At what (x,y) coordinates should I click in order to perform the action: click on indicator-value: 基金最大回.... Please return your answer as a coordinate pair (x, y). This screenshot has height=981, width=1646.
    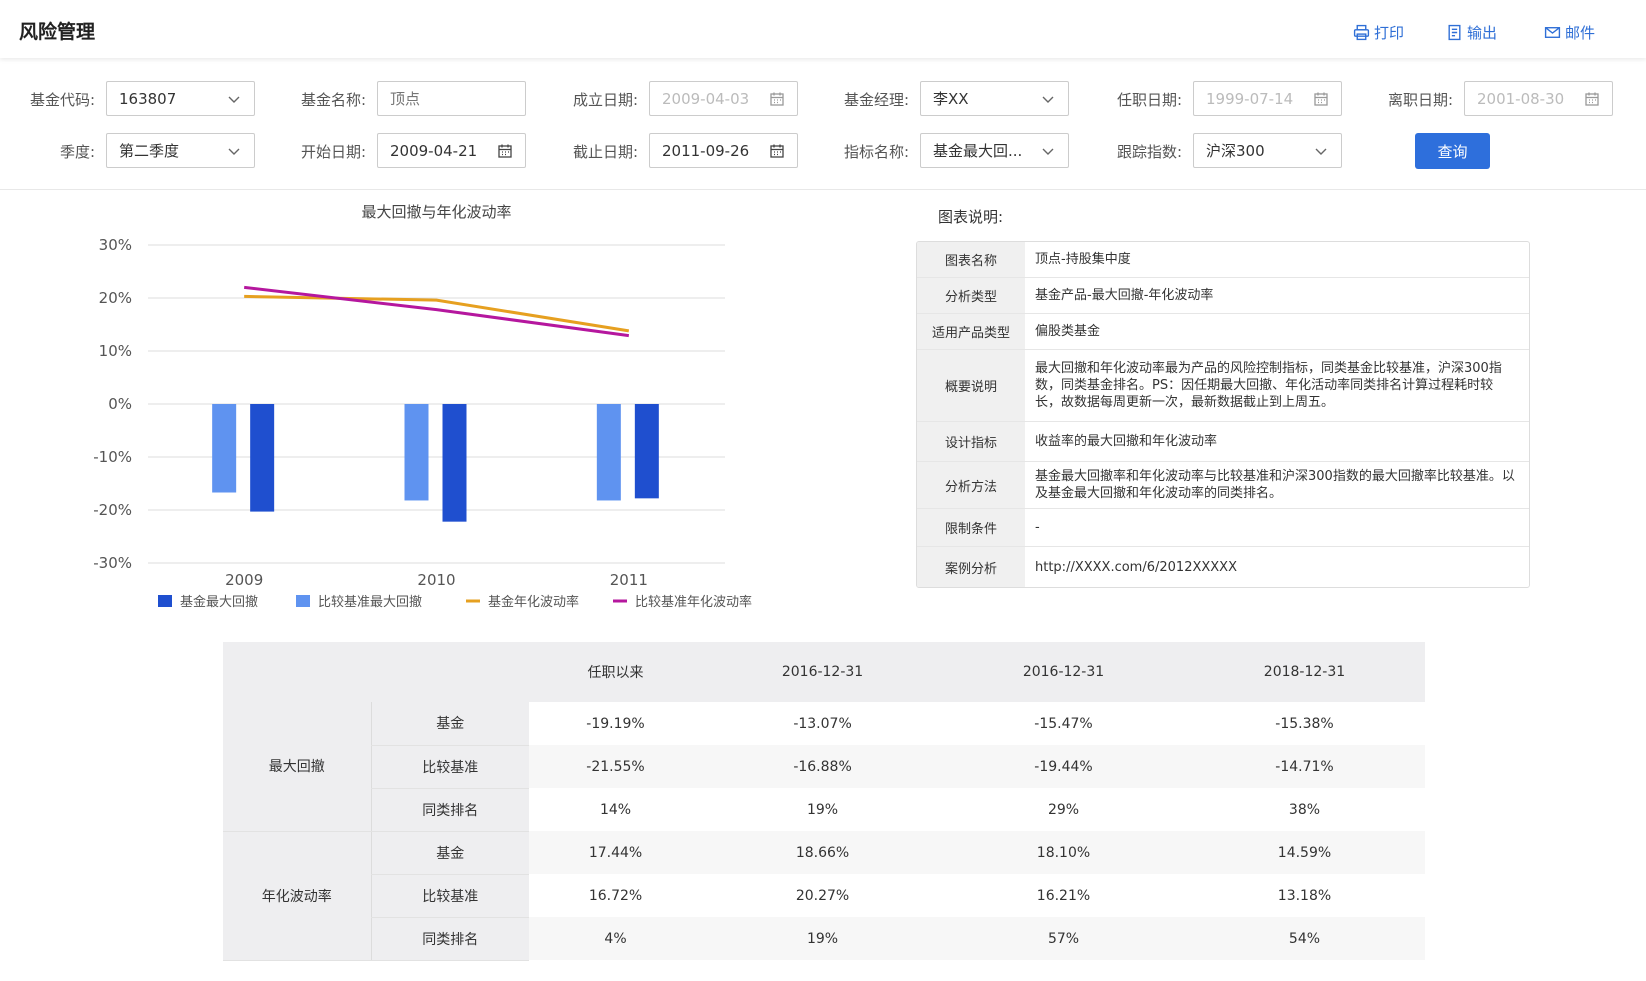
    Looking at the image, I should click on (978, 151).